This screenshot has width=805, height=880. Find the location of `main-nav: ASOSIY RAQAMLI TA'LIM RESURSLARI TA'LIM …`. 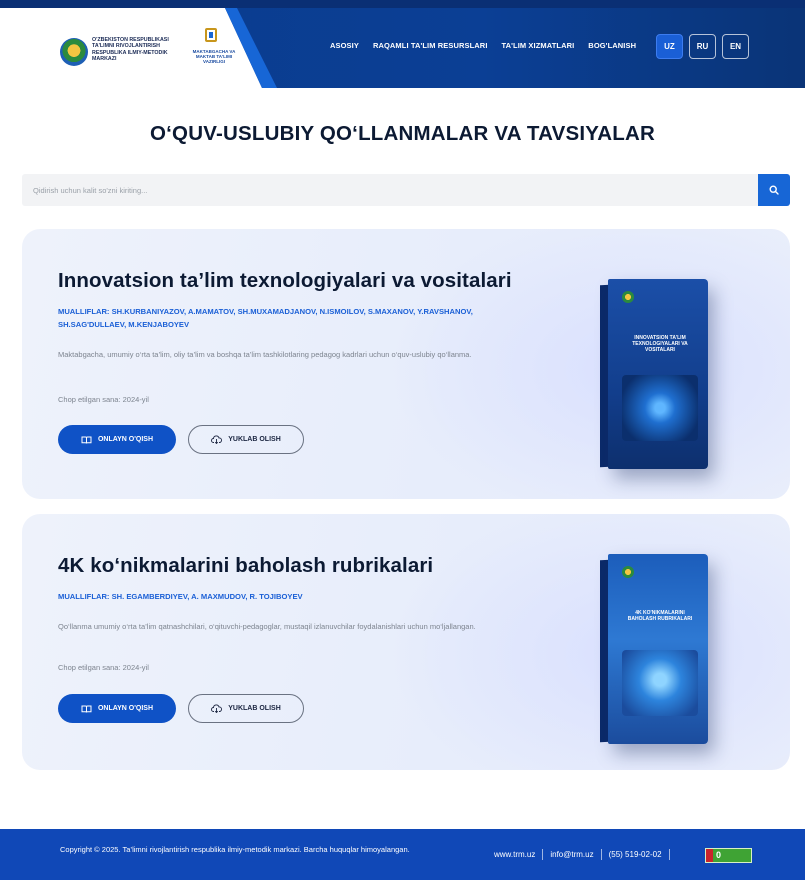

main-nav: ASOSIY RAQAMLI TA'LIM RESURSLARI TA'LIM … is located at coordinates (483, 45).